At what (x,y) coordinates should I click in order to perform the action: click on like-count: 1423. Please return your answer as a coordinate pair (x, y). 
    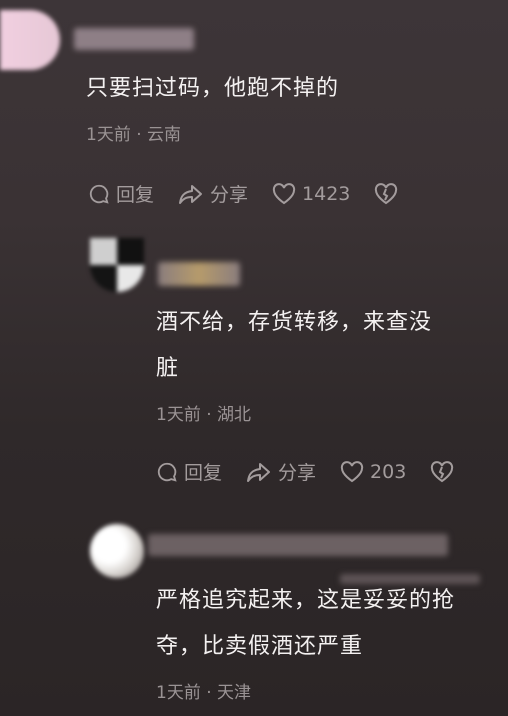
    Looking at the image, I should click on (326, 193).